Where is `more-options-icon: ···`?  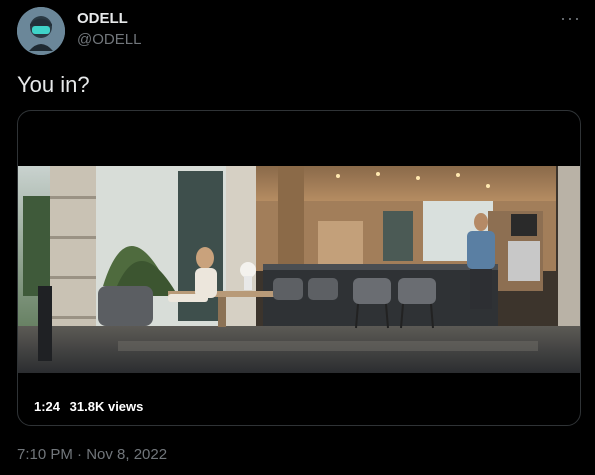
more-options-icon: ··· is located at coordinates (570, 18).